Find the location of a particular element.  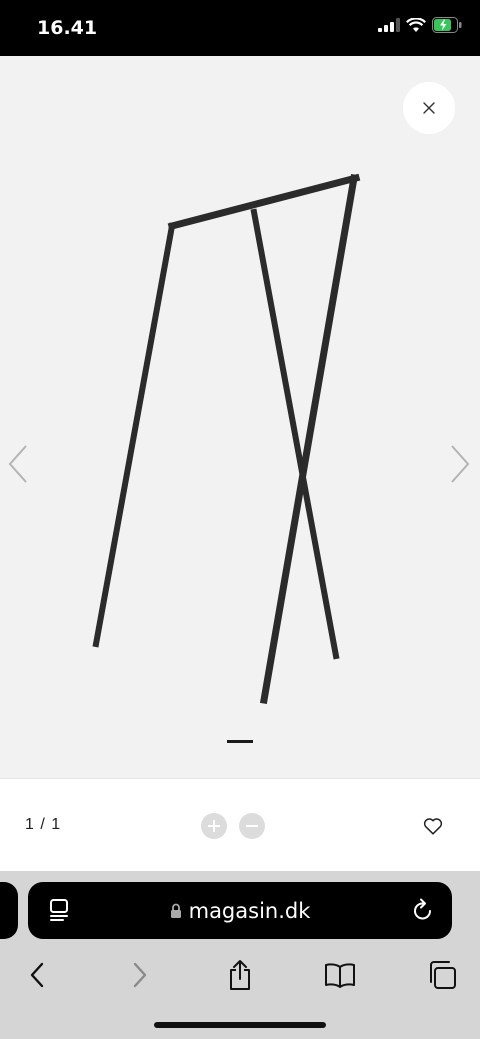

wifi-icon is located at coordinates (416, 24).